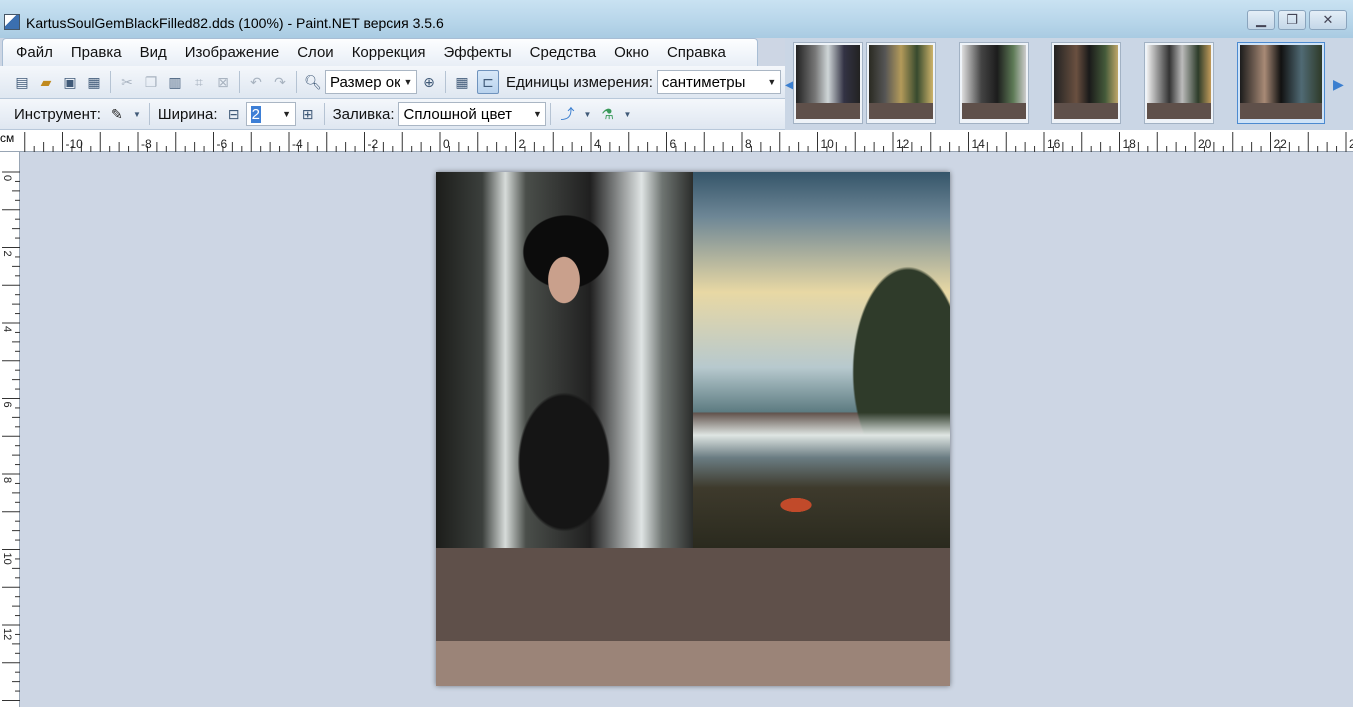 This screenshot has height=707, width=1353. Describe the element at coordinates (234, 114) in the screenshot. I see `decrease-width-icon: ⊟` at that location.